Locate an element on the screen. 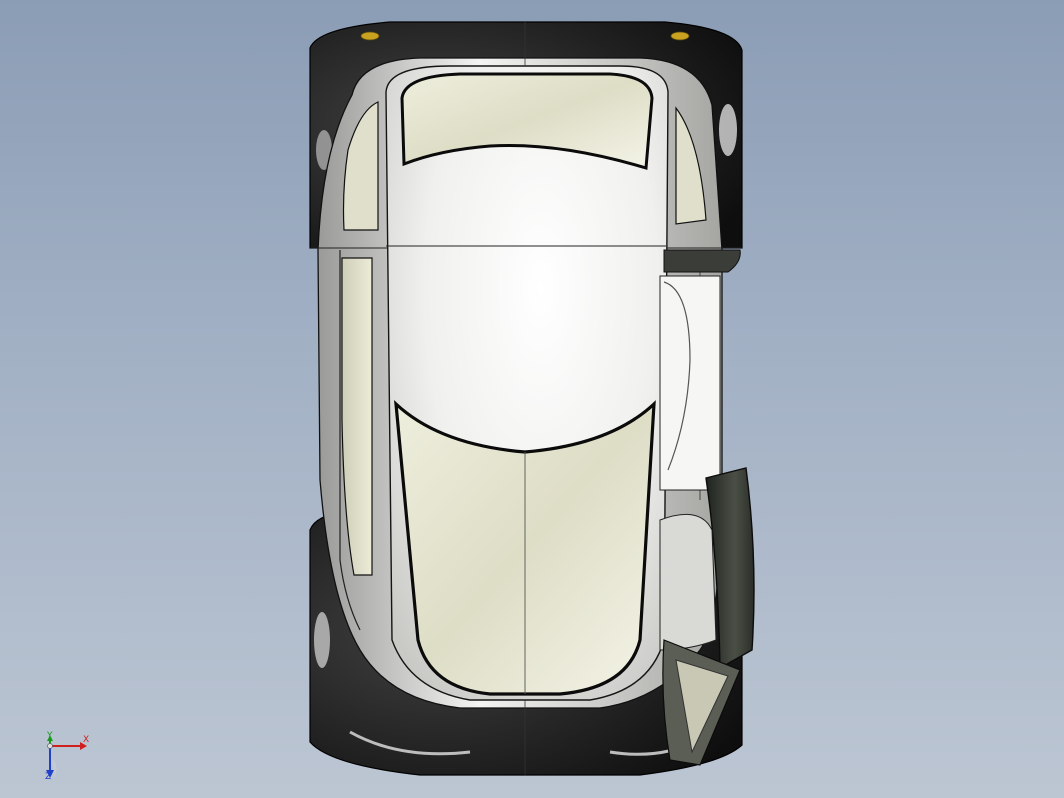 This screenshot has width=1064, height=798. reference-triad: X Y Z is located at coordinates (68, 758).